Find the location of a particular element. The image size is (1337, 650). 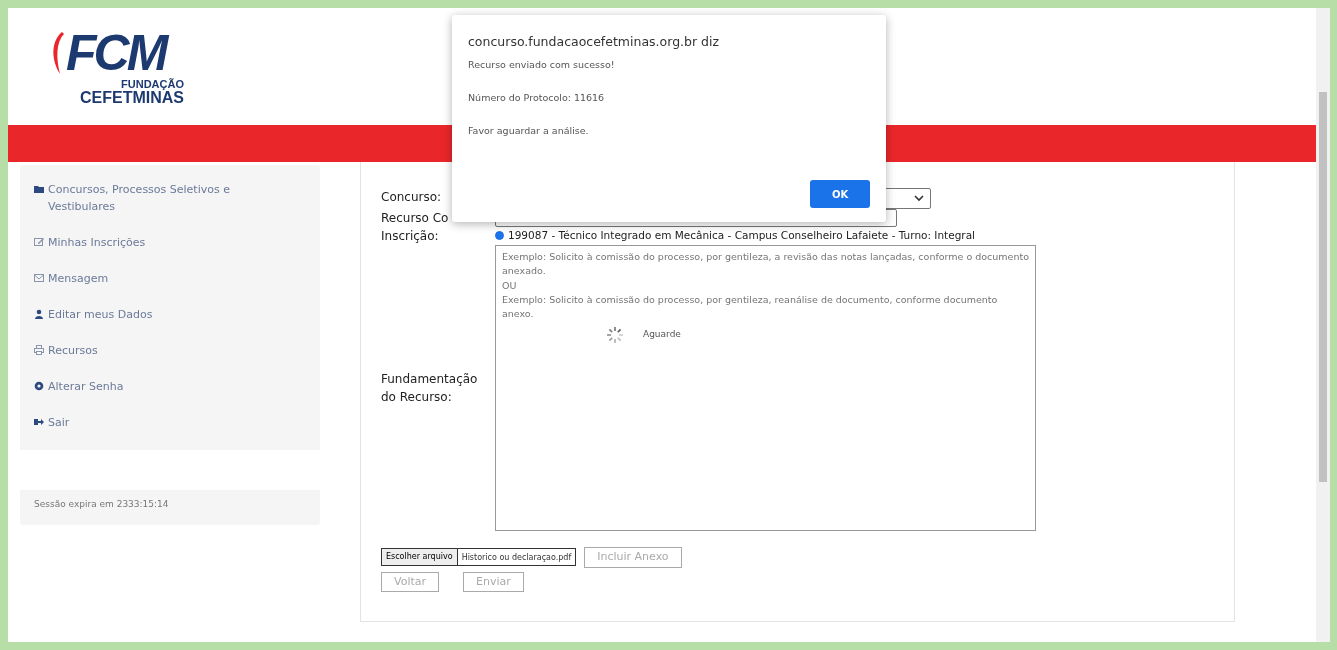

field-label: Fundamentação do Recurso: is located at coordinates (430, 388).